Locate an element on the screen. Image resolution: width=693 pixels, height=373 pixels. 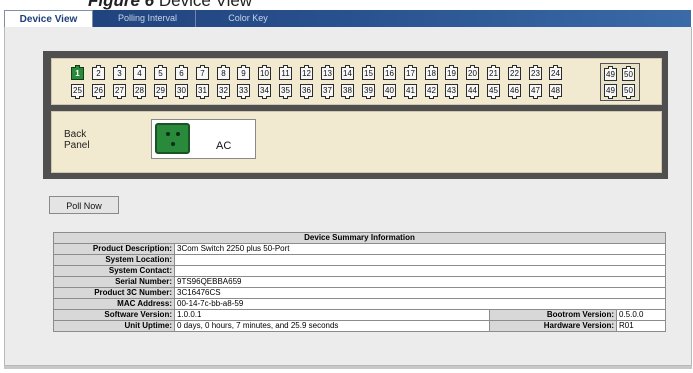
port-24-top: 24 is located at coordinates (555, 72).